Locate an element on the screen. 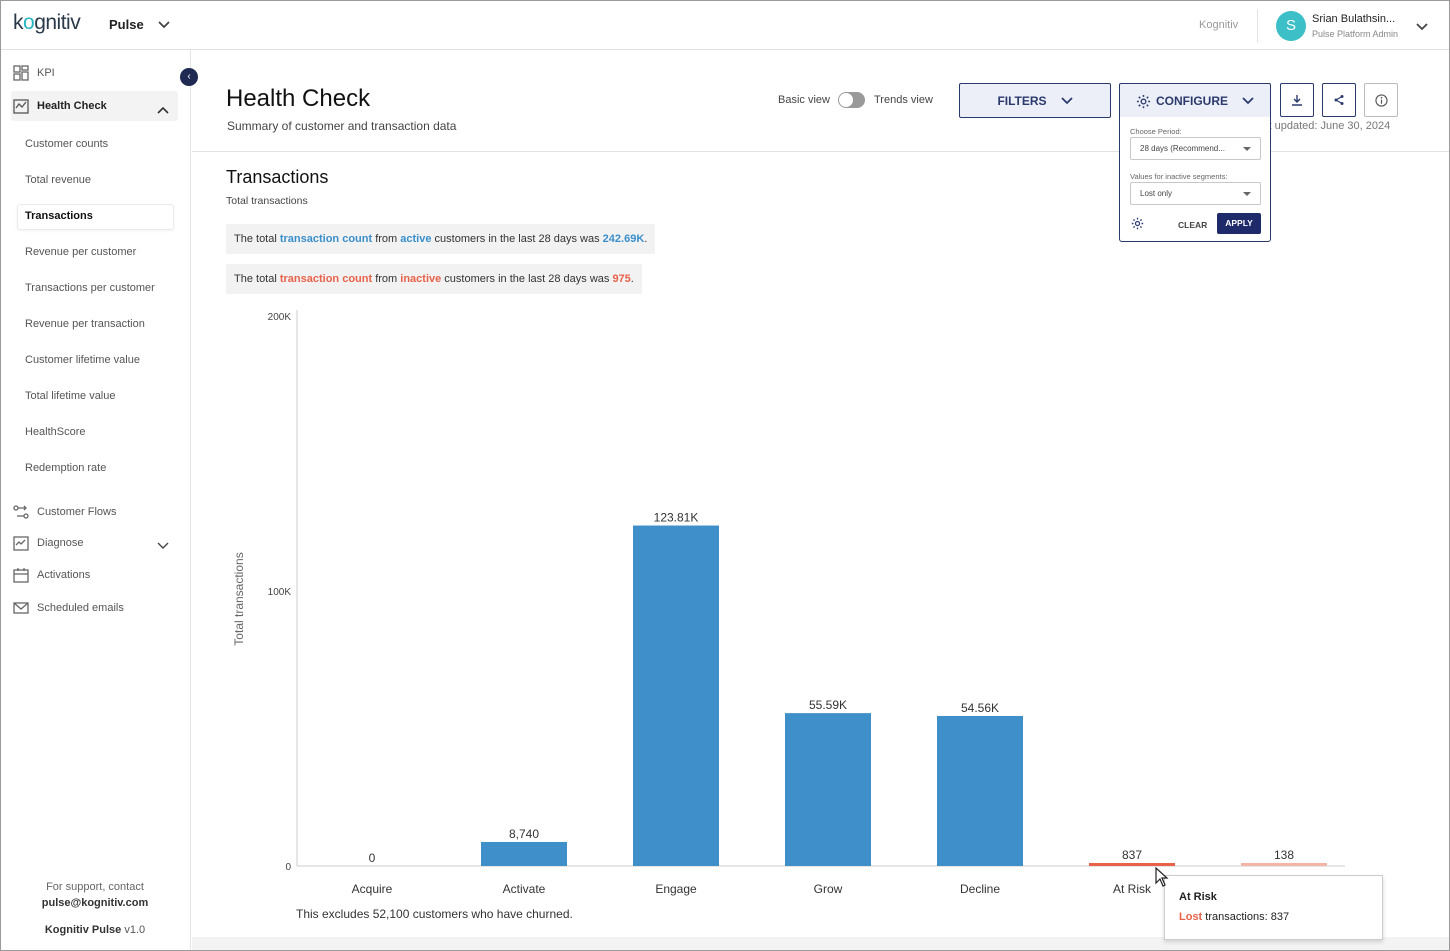 The height and width of the screenshot is (951, 1450). bar-value-label: 837 is located at coordinates (1132, 855).